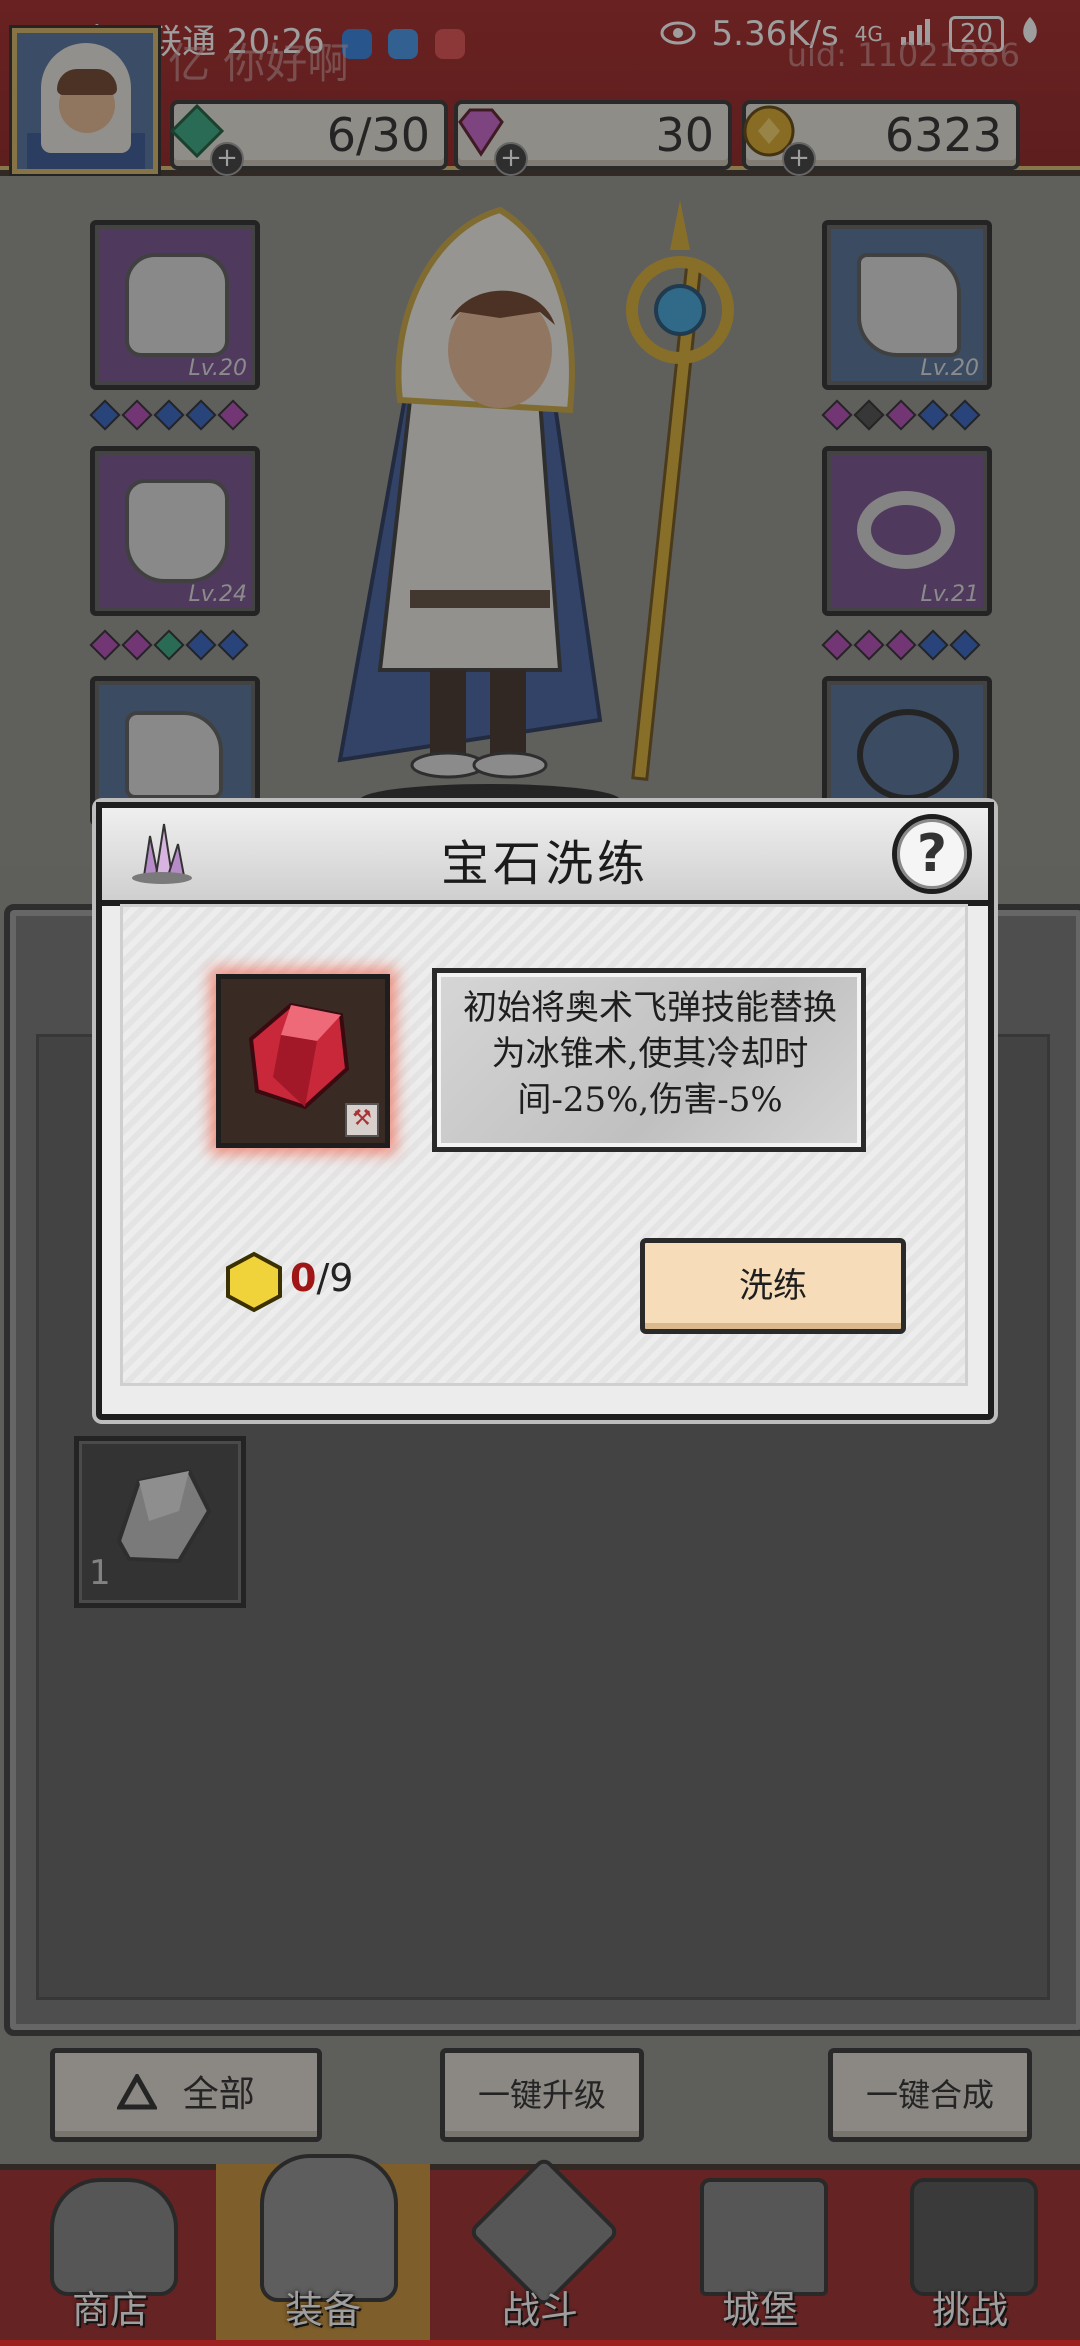  I want to click on refine-cost: 0/9, so click(321, 1278).